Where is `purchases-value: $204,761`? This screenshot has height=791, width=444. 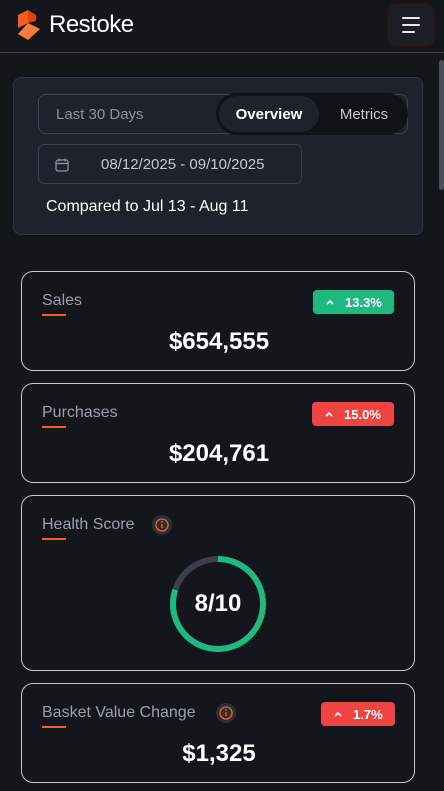 purchases-value: $204,761 is located at coordinates (219, 453).